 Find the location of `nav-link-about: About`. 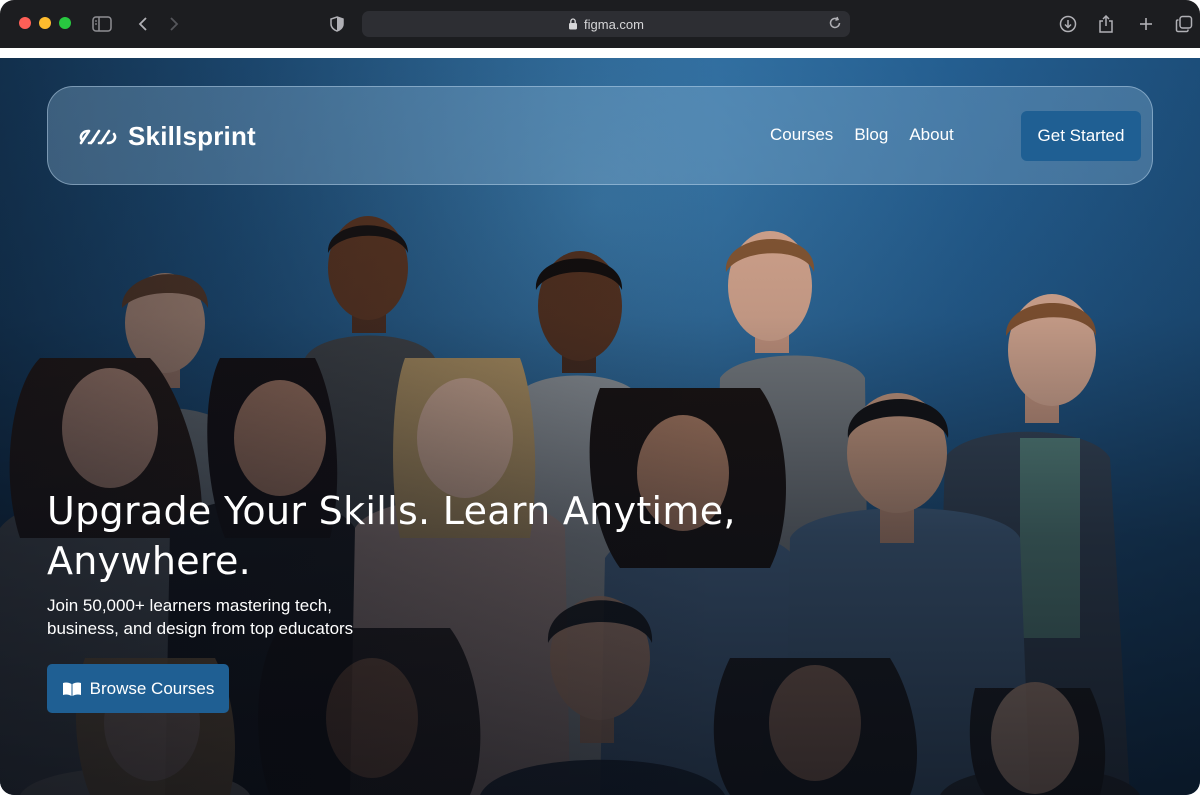

nav-link-about: About is located at coordinates (931, 135).